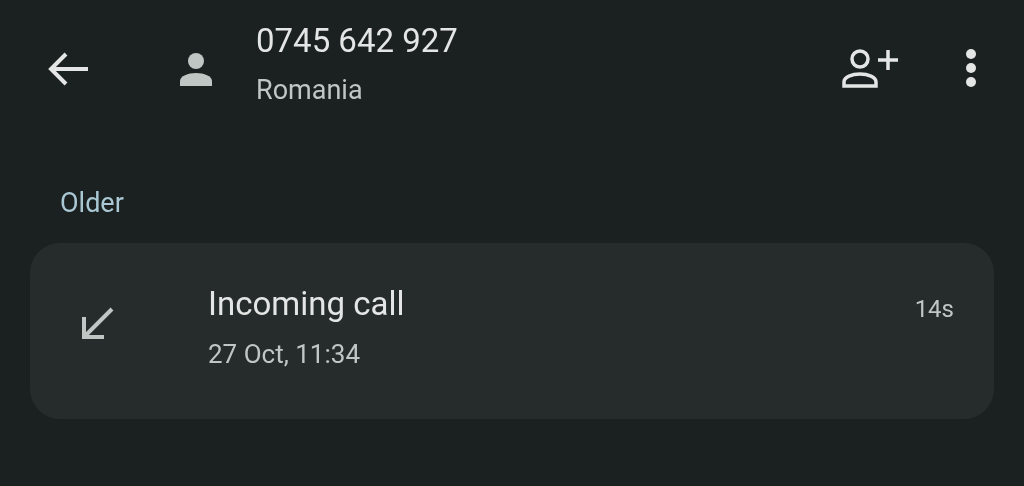  Describe the element at coordinates (934, 309) in the screenshot. I see `call-duration: 14s` at that location.